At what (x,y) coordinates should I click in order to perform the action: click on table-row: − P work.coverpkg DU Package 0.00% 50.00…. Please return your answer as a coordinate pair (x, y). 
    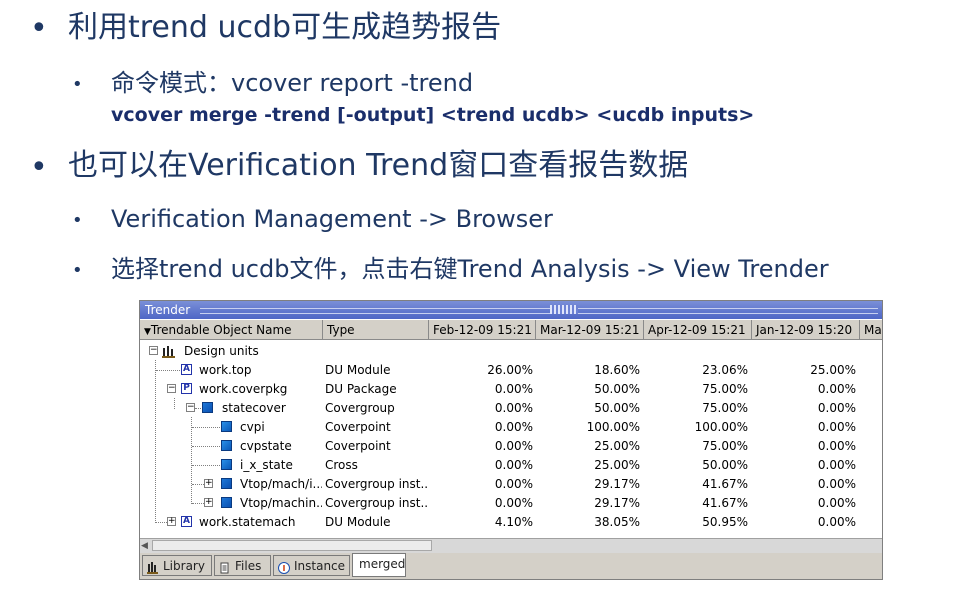
    Looking at the image, I should click on (511, 389).